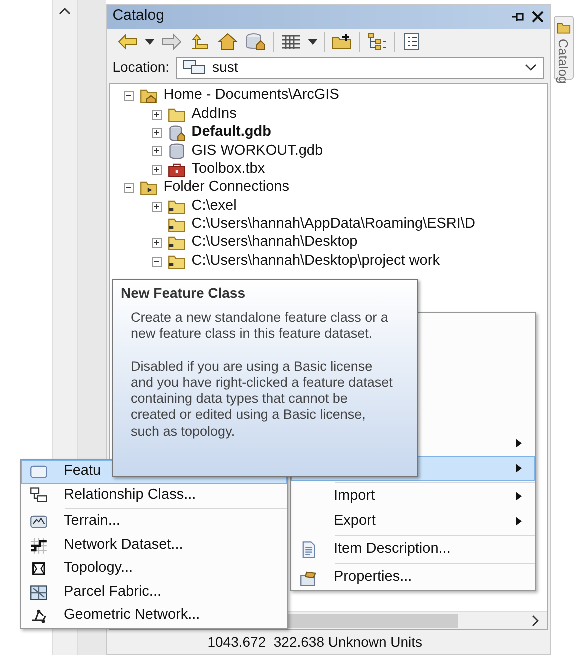  Describe the element at coordinates (149, 96) in the screenshot. I see `folder-home-icon` at that location.